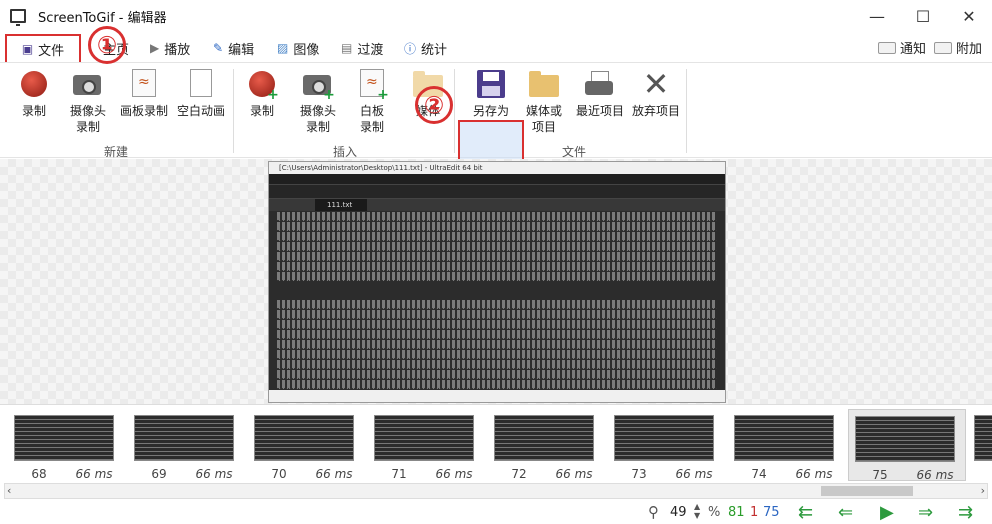 The height and width of the screenshot is (524, 992). I want to click on blank-page-icon, so click(201, 84).